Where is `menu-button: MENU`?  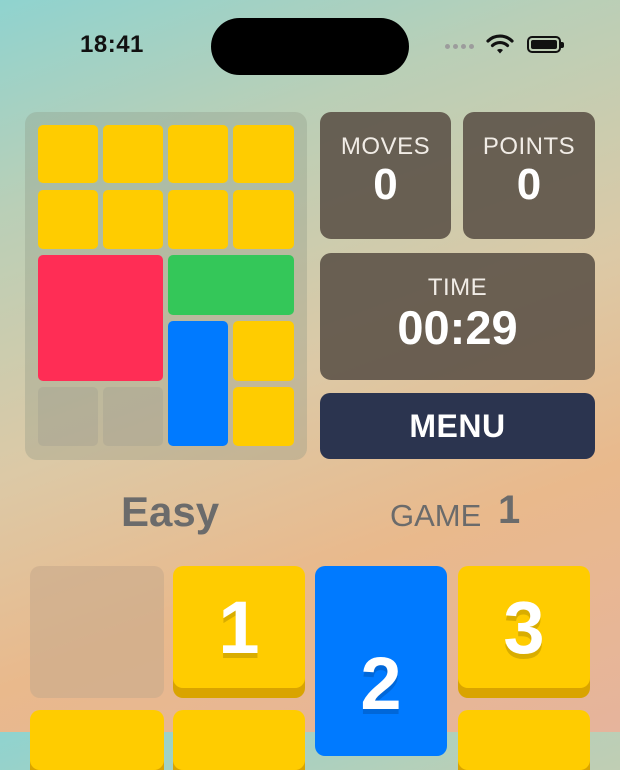 menu-button: MENU is located at coordinates (457, 426).